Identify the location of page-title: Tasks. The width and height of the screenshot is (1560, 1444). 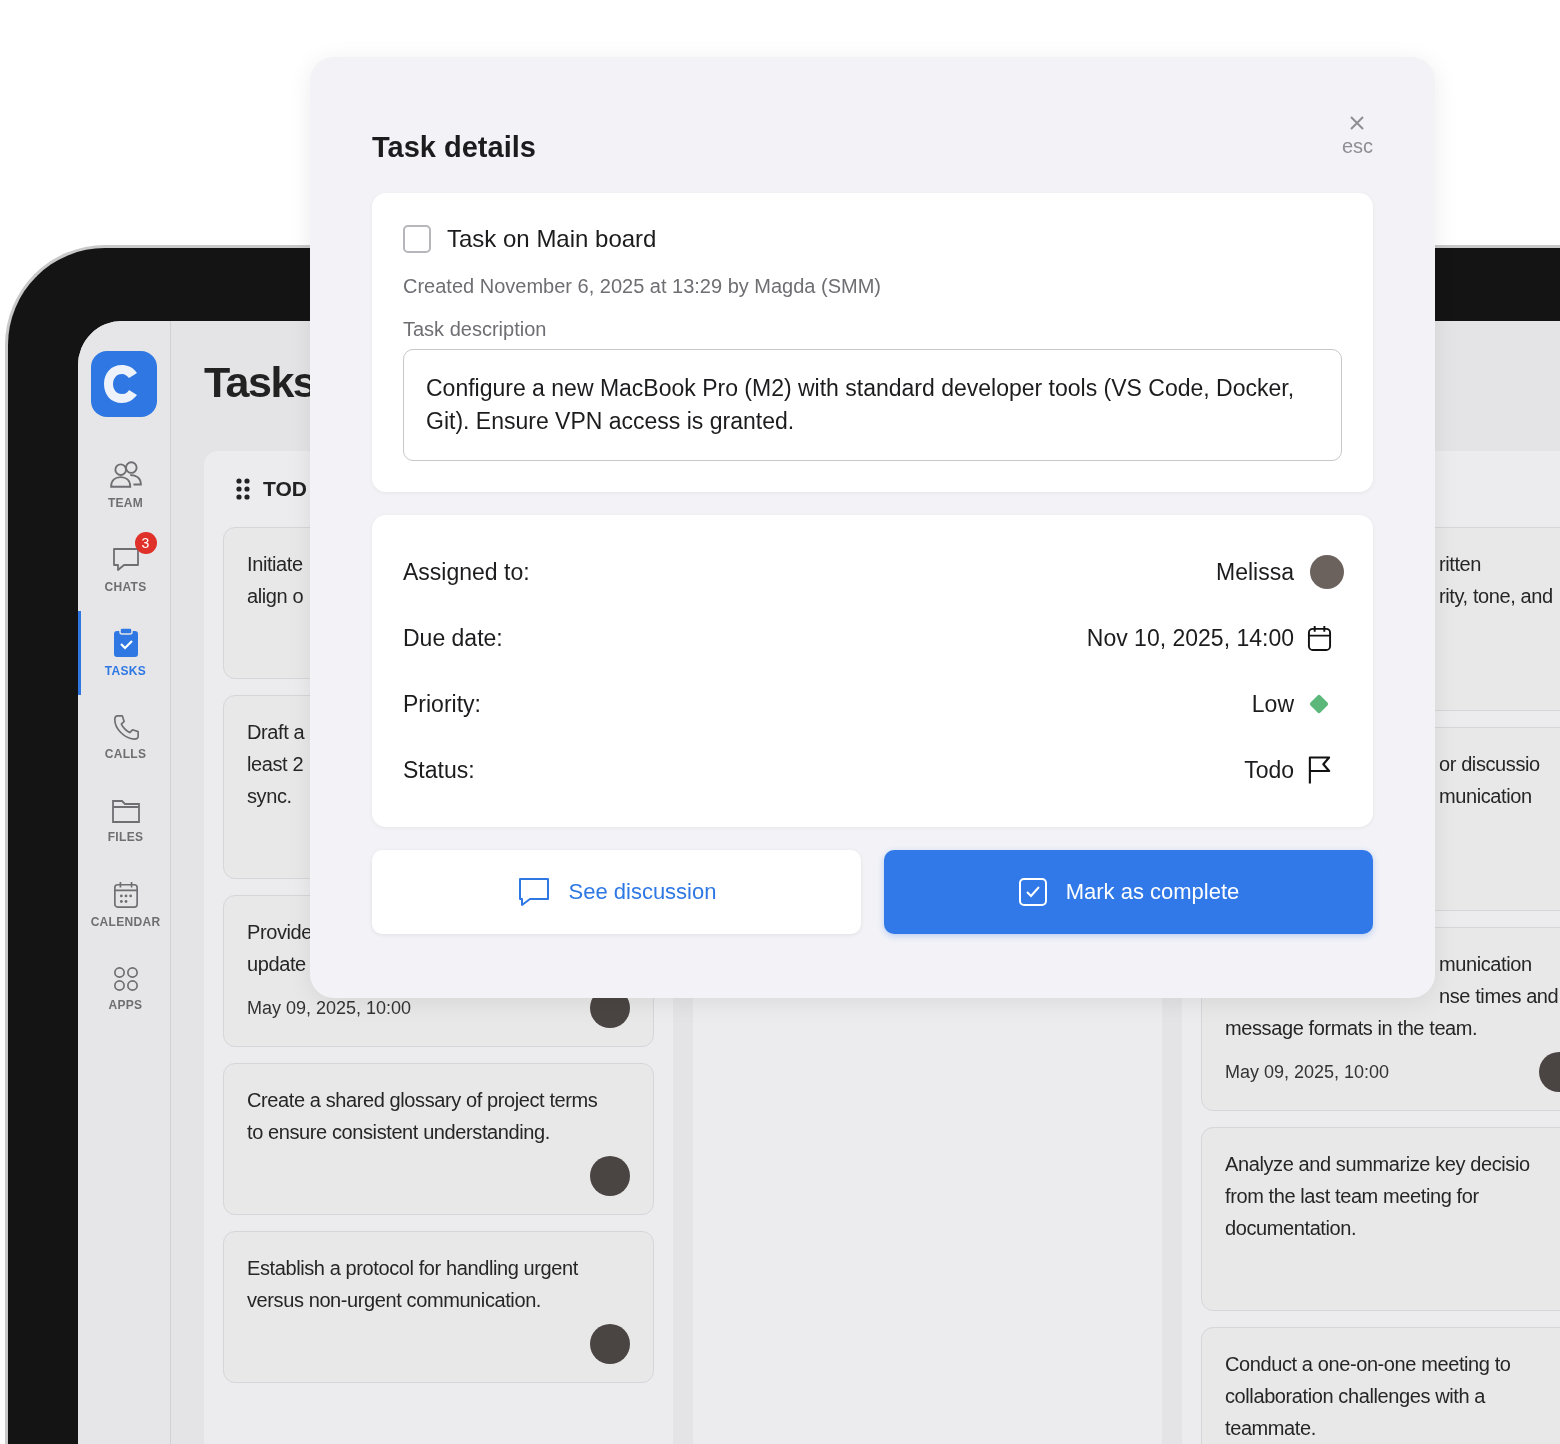
(260, 382).